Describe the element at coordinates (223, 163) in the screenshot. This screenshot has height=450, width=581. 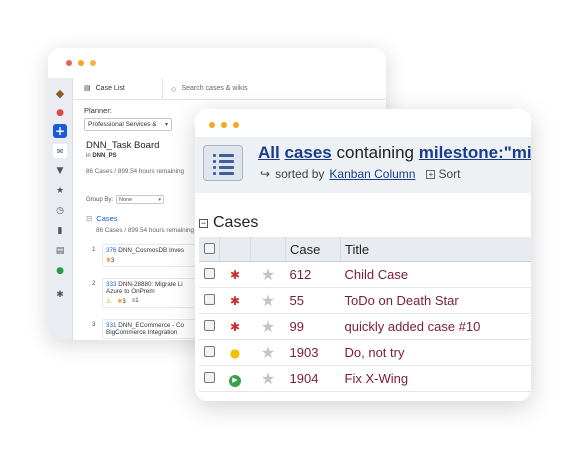
I see `list-view-icon` at that location.